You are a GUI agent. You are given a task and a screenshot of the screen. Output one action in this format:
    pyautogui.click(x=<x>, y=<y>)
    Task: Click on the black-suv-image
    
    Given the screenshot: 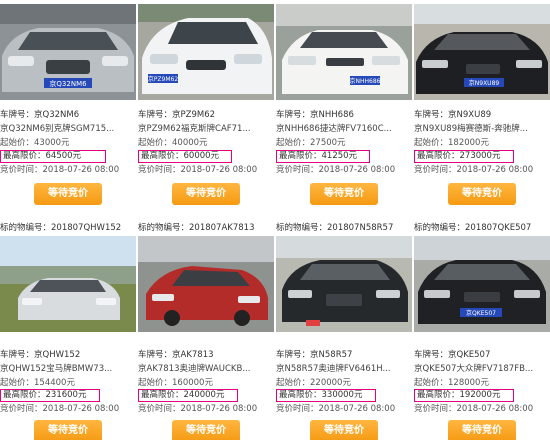 What is the action you would take?
    pyautogui.click(x=344, y=284)
    